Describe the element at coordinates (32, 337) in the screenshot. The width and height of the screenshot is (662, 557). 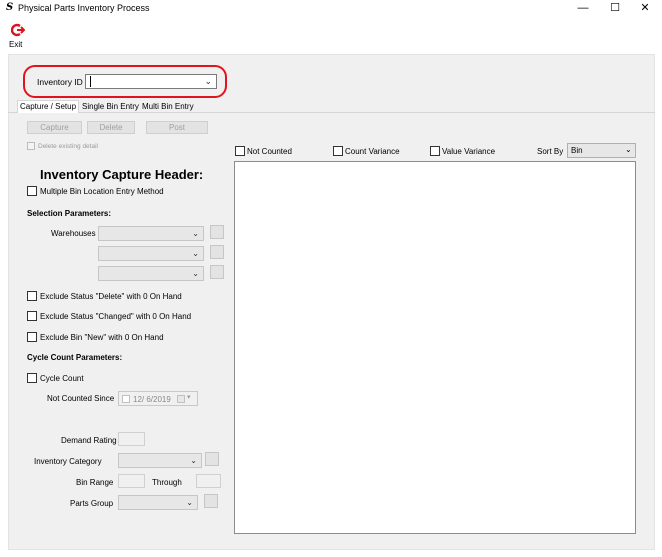
I see `exclude-bin-new-checkbox` at that location.